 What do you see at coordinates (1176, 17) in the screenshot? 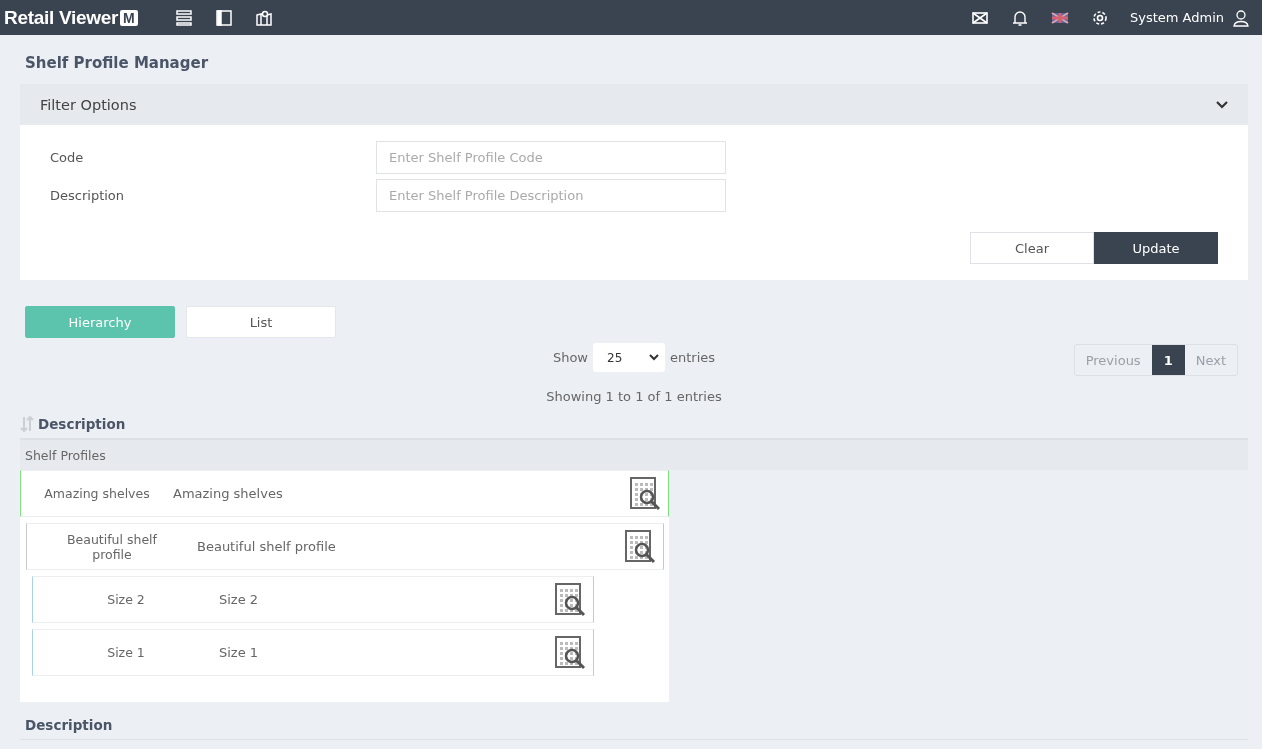
I see `user-name: System Admin` at bounding box center [1176, 17].